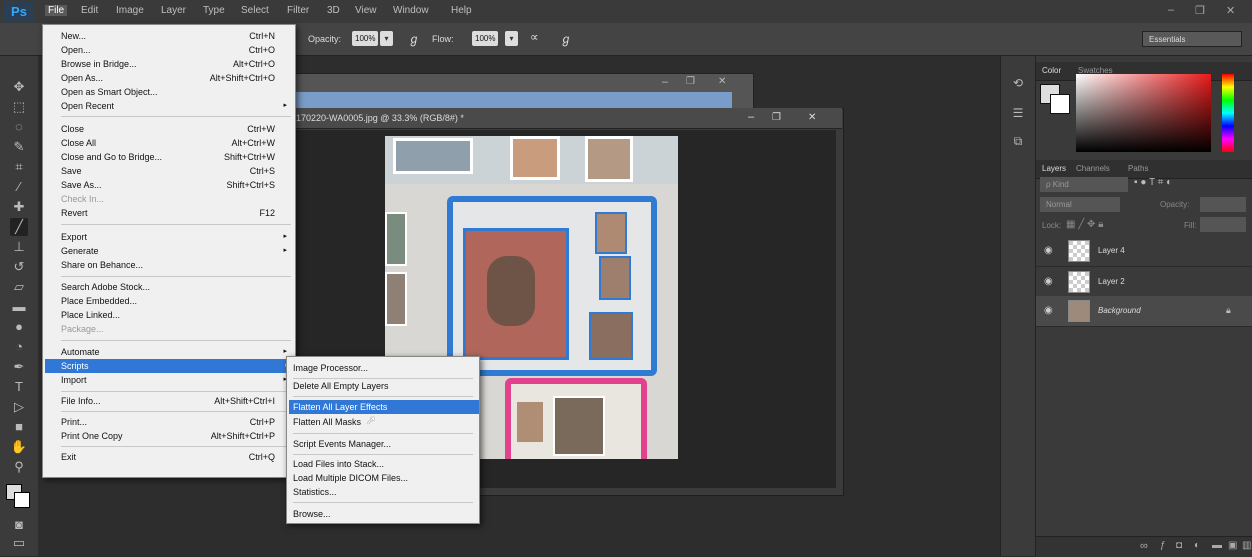 This screenshot has width=1252, height=557. What do you see at coordinates (1230, 10) in the screenshot?
I see `close-app-button: ✕` at bounding box center [1230, 10].